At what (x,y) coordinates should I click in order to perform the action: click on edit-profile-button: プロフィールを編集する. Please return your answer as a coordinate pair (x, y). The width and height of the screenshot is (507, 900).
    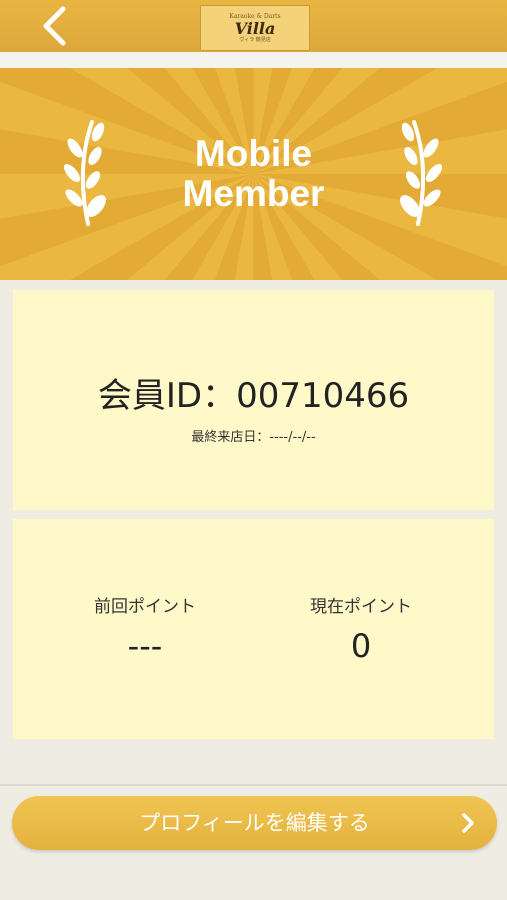
    Looking at the image, I should click on (254, 823).